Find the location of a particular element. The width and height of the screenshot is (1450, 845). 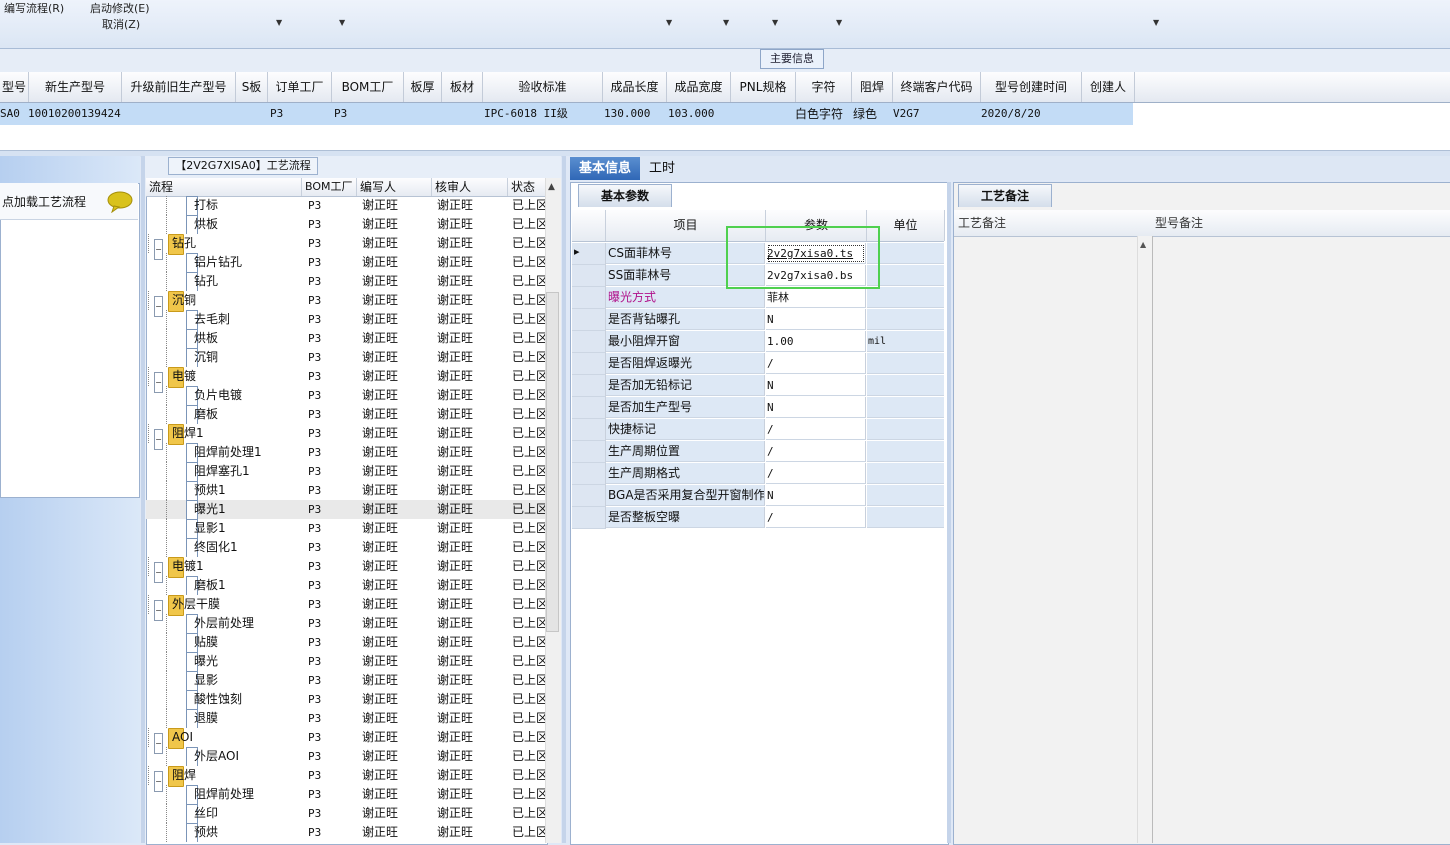

tree-node: 阻焊前处理1 P3 谢正旺 谢正旺 已上区 is located at coordinates (346, 452).